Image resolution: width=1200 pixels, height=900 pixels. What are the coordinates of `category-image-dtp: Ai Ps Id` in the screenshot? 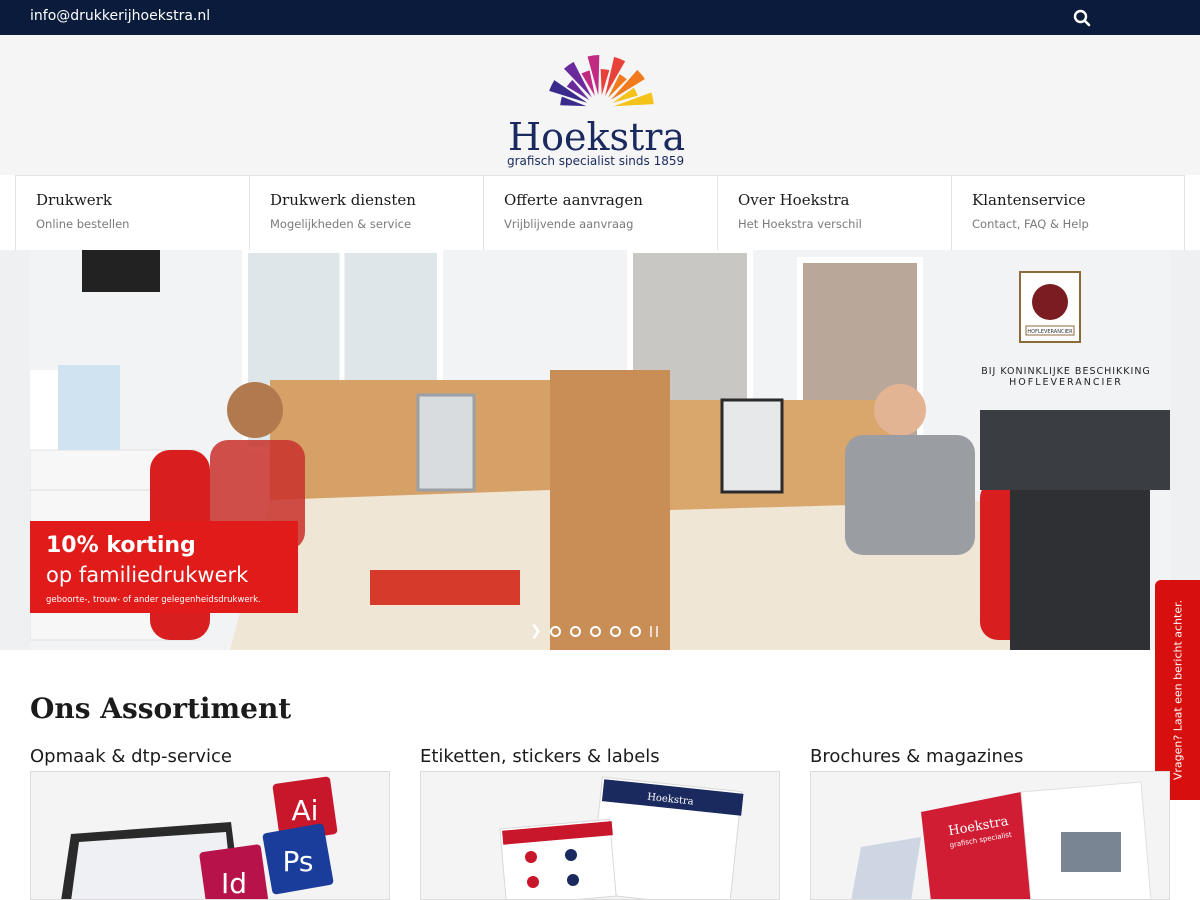 It's located at (210, 835).